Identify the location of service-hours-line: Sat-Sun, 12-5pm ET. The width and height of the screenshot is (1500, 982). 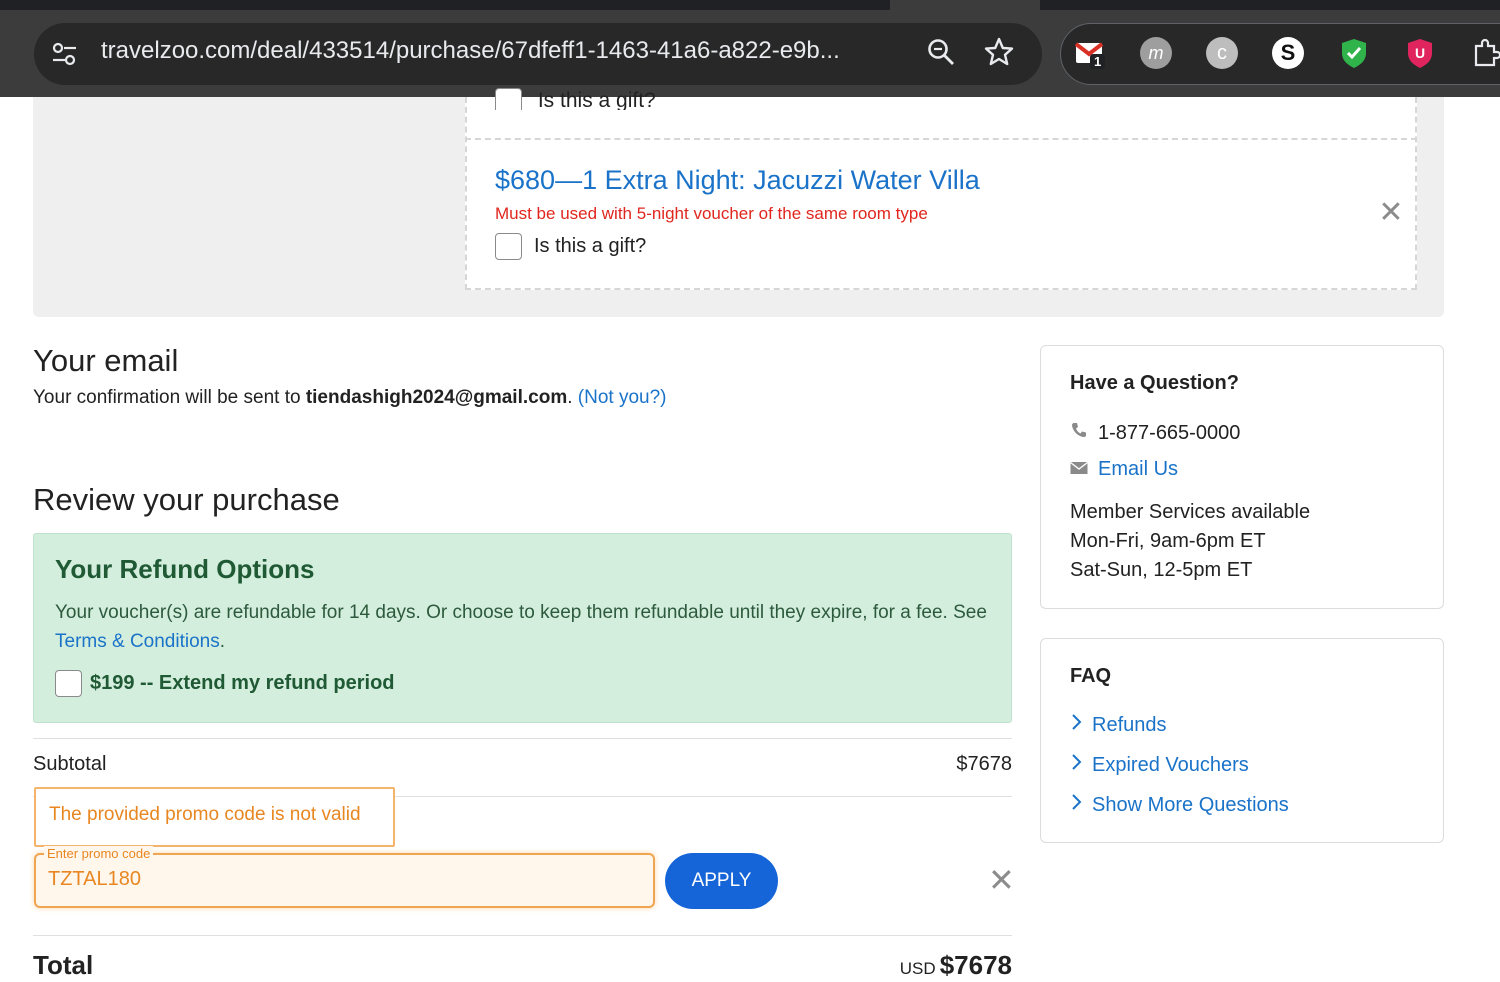
(1161, 570).